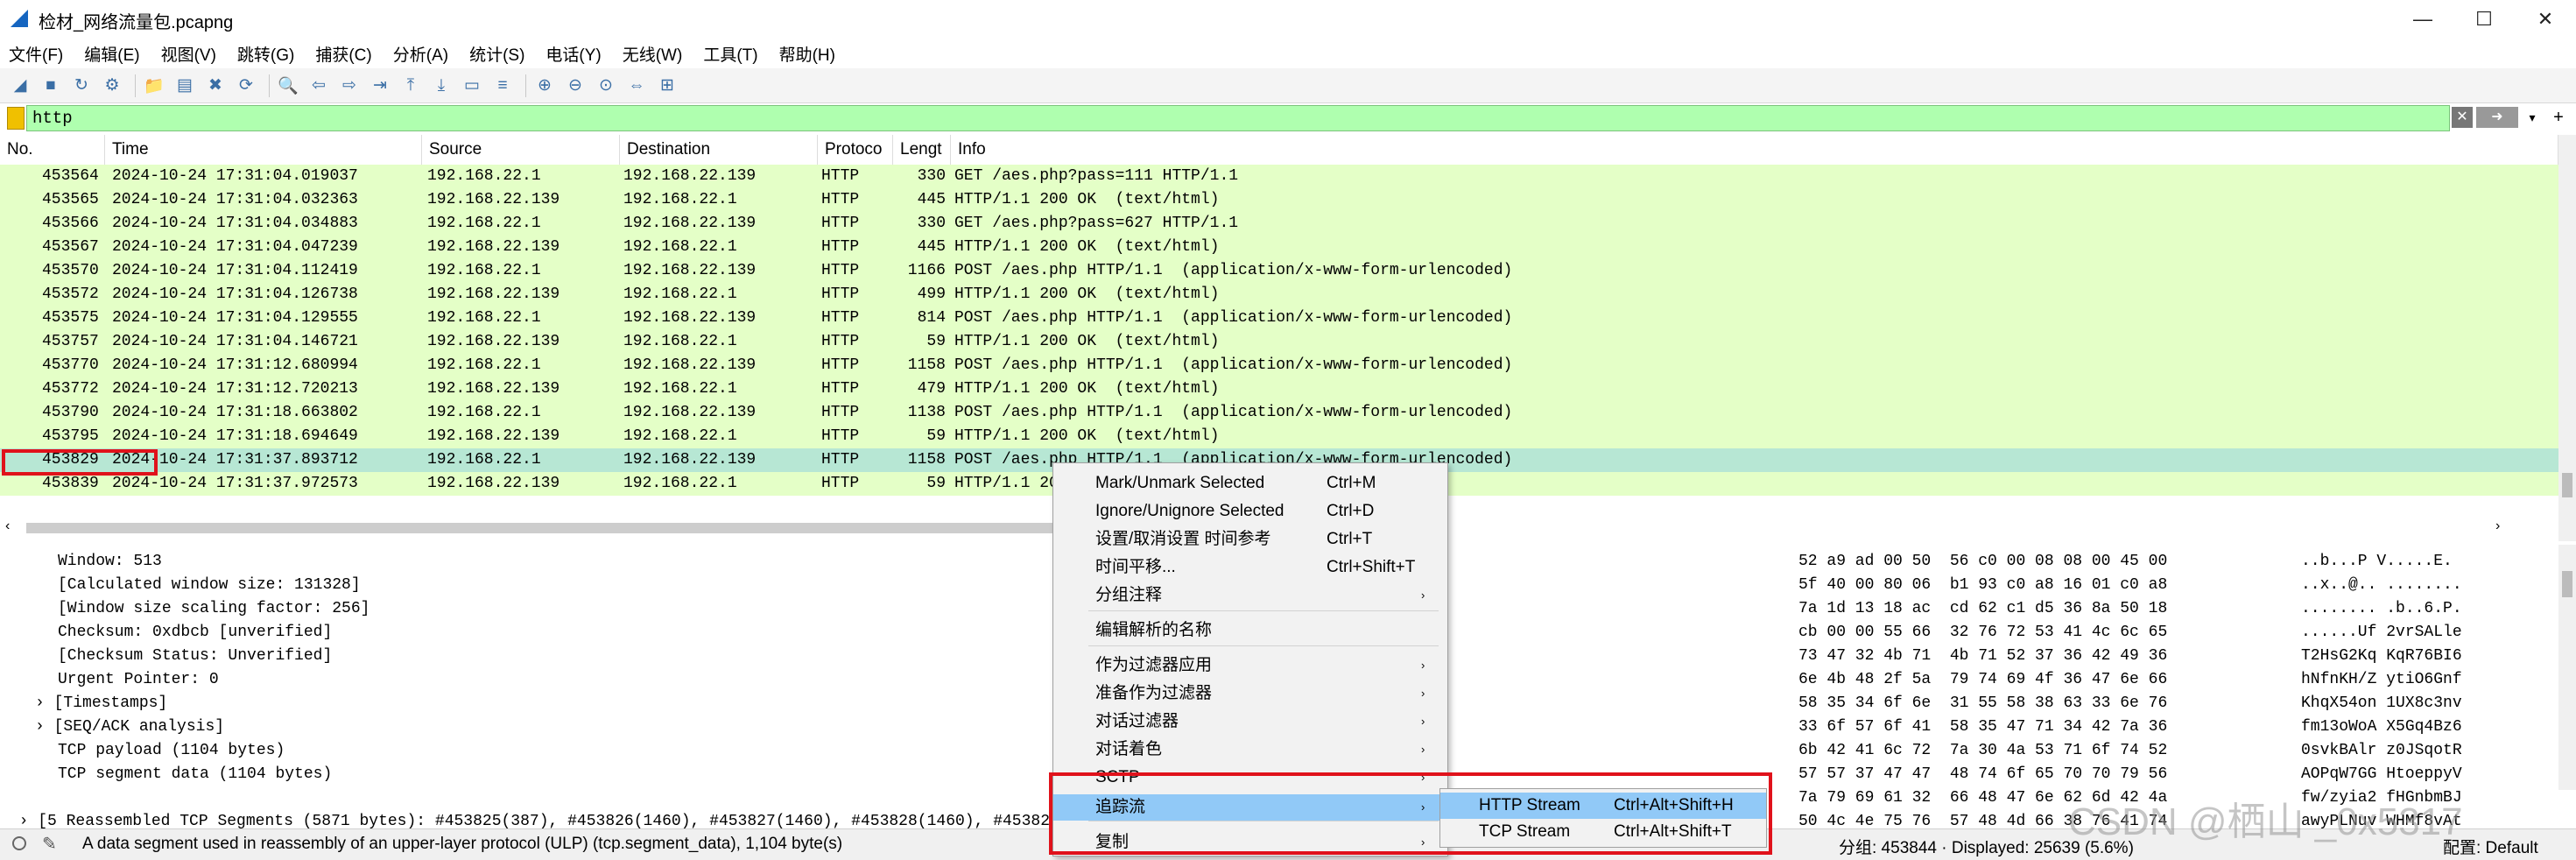  Describe the element at coordinates (2381, 680) in the screenshot. I see `bytes-ascii-line: hNfnKH/Z ytiO6Gnf` at that location.